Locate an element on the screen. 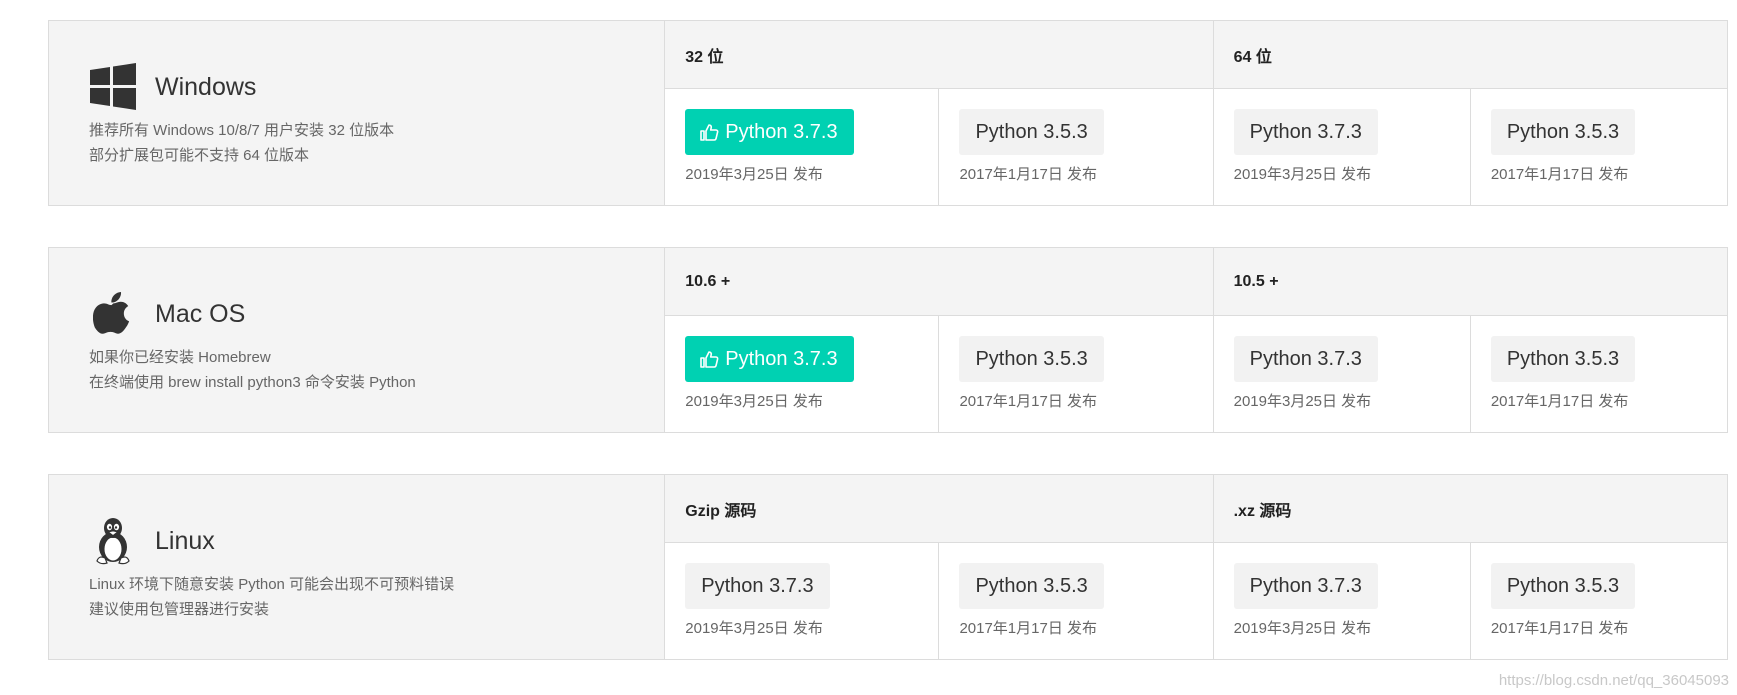 The height and width of the screenshot is (695, 1737). tux-penguin-icon is located at coordinates (113, 541).